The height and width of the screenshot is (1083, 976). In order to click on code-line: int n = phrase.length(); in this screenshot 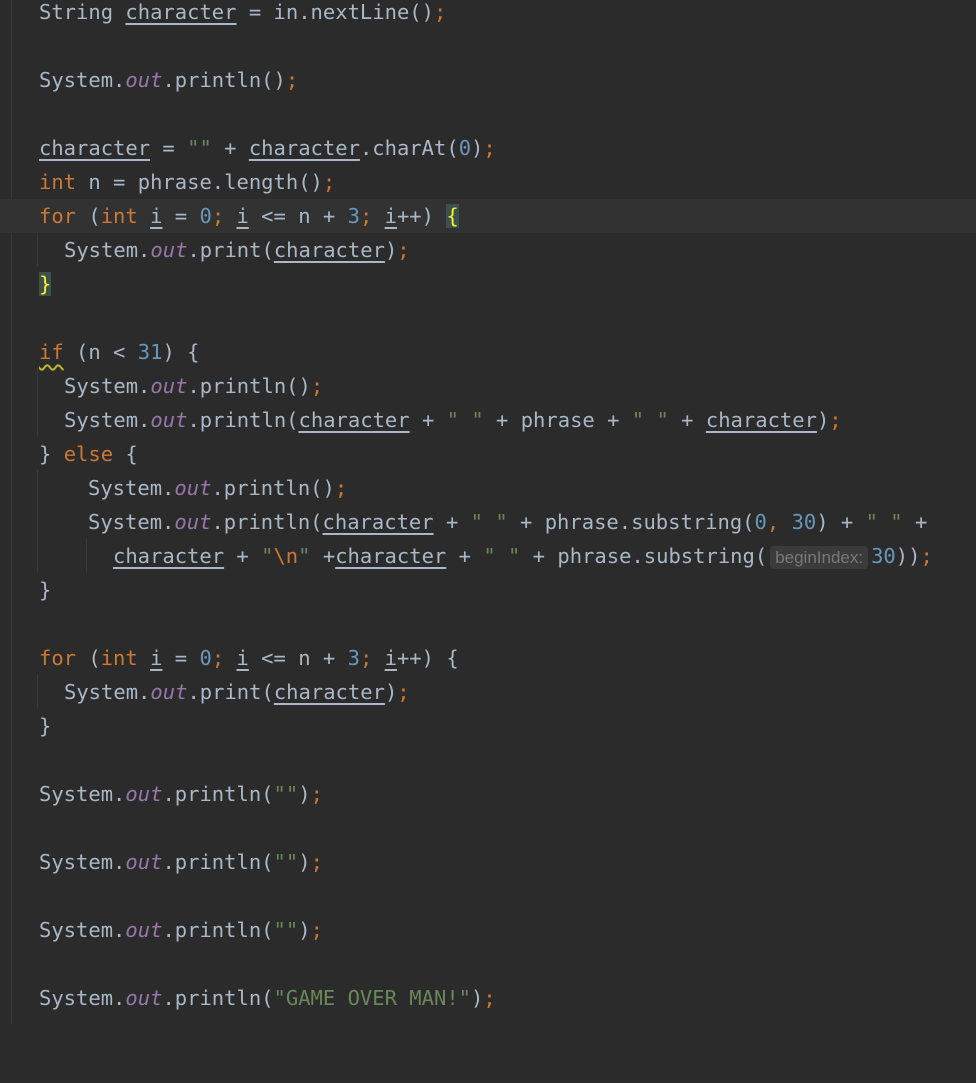, I will do `click(488, 182)`.